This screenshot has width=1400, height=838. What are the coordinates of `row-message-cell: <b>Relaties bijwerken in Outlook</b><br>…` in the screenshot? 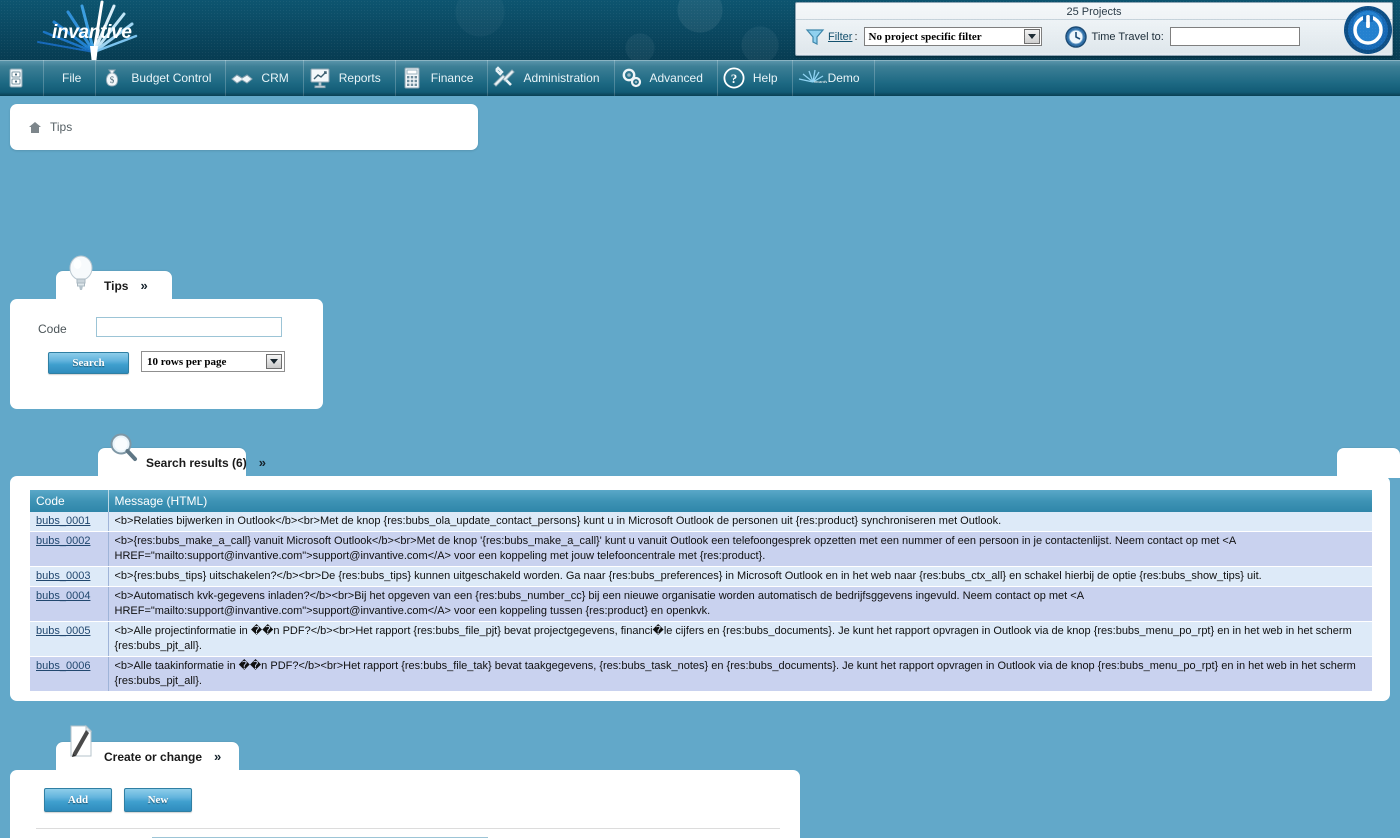 It's located at (740, 522).